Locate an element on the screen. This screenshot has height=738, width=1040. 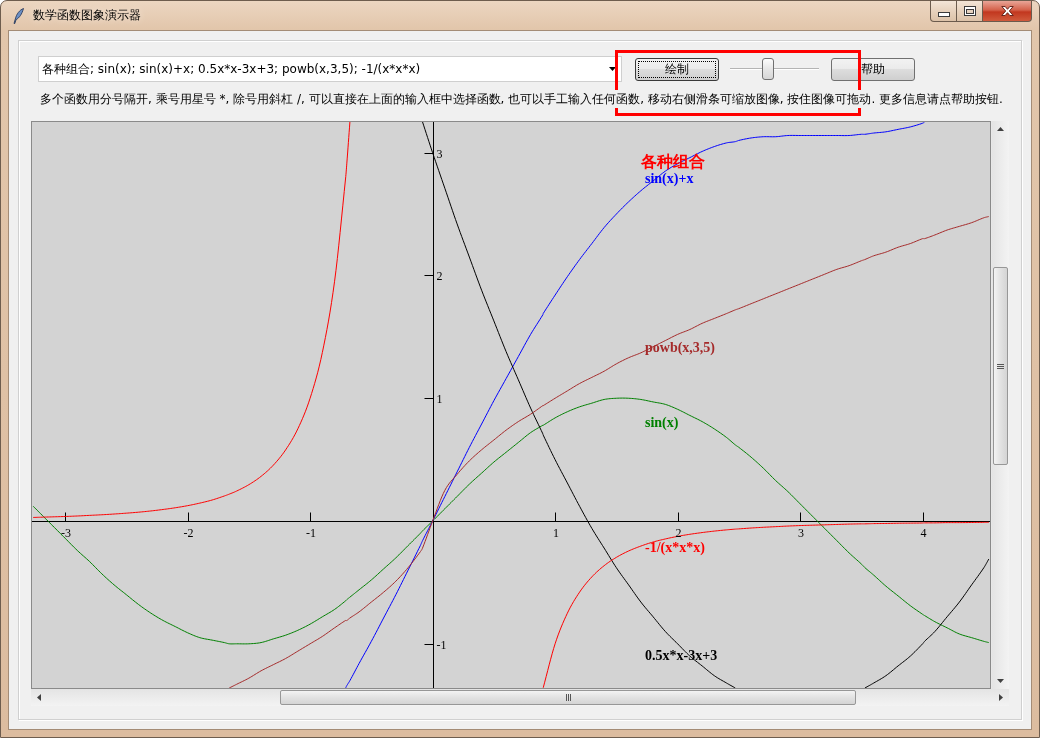
left-arrow-icon is located at coordinates (39, 697).